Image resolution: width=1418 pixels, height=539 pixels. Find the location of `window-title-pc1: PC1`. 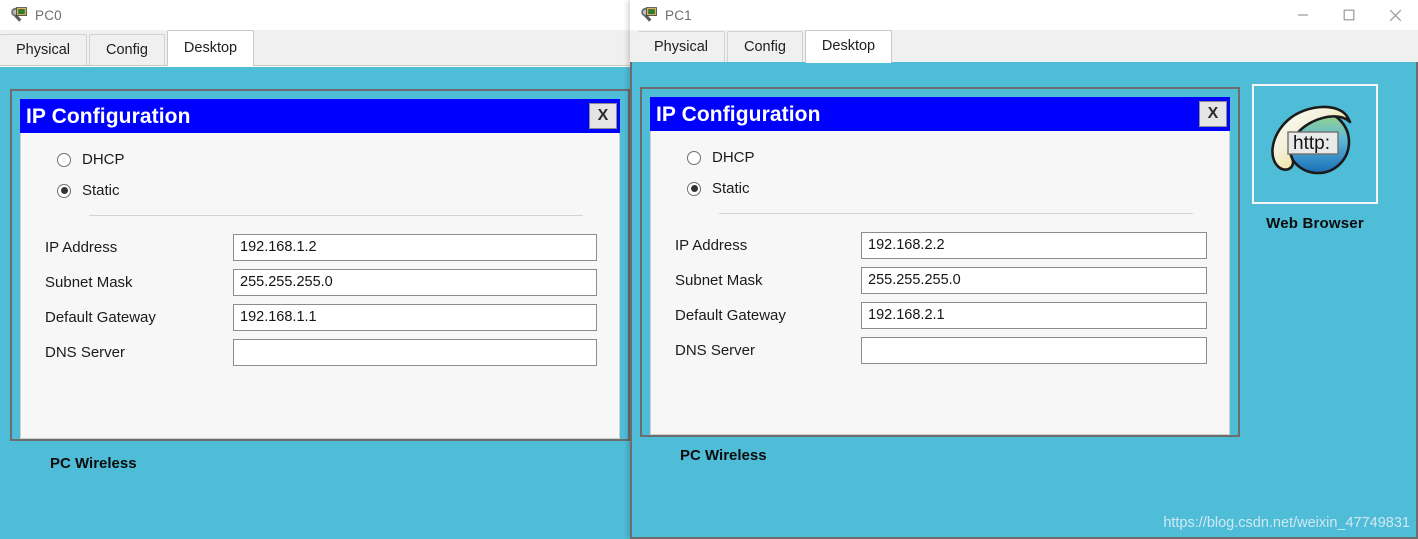

window-title-pc1: PC1 is located at coordinates (678, 15).